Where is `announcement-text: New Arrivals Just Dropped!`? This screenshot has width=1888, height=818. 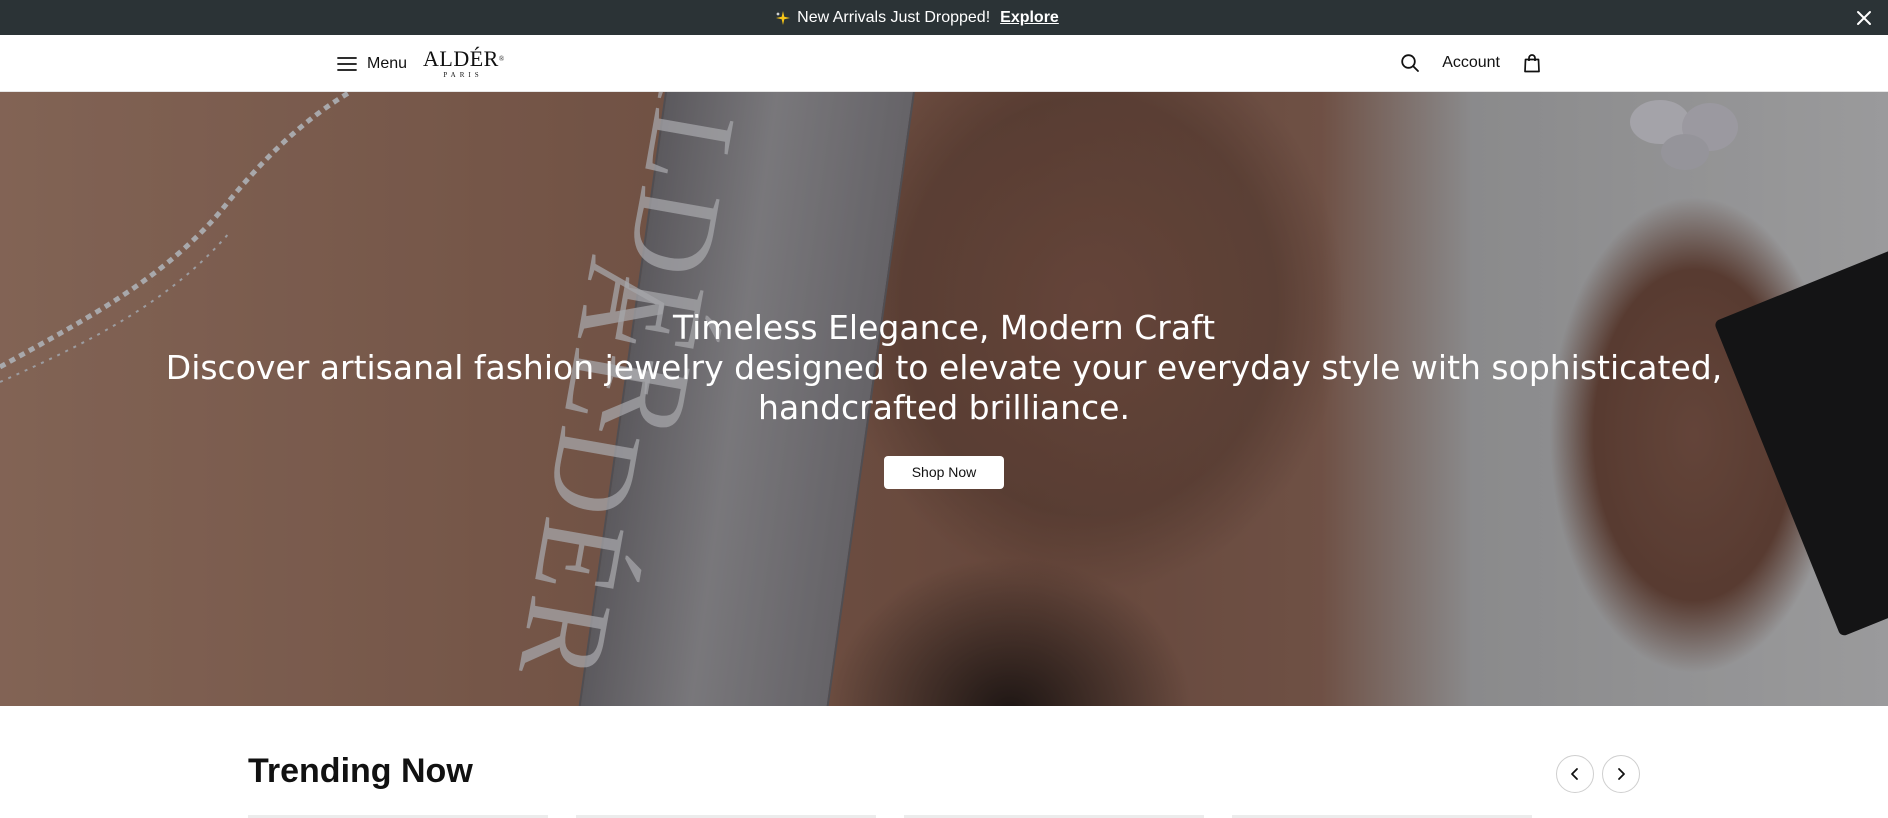
announcement-text: New Arrivals Just Dropped! is located at coordinates (894, 17).